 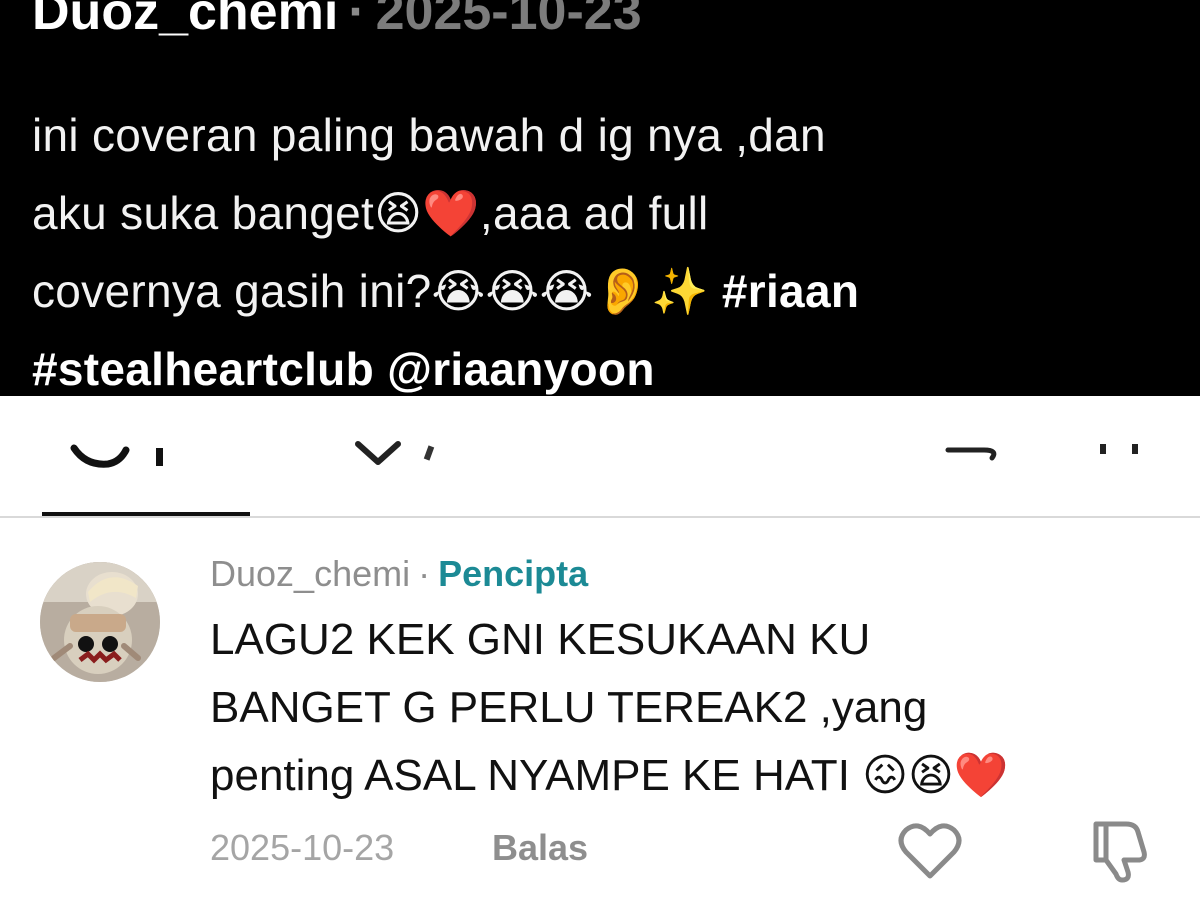 What do you see at coordinates (508, 20) in the screenshot?
I see `post-date: 2025-10-23` at bounding box center [508, 20].